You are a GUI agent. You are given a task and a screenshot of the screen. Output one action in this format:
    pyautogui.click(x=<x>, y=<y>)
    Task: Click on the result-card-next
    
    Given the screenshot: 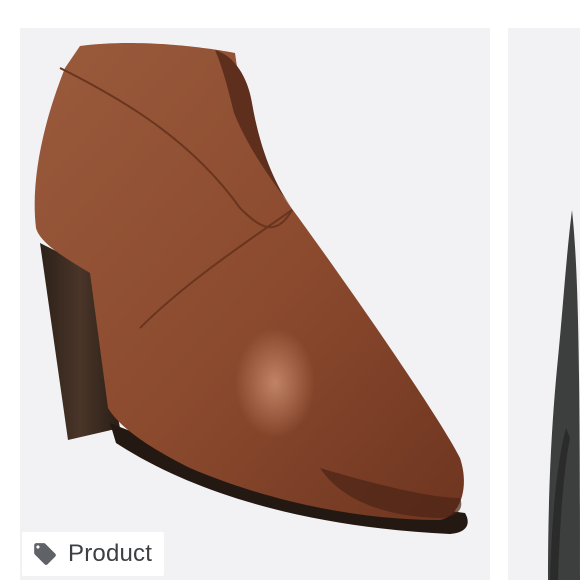 What is the action you would take?
    pyautogui.click(x=544, y=304)
    